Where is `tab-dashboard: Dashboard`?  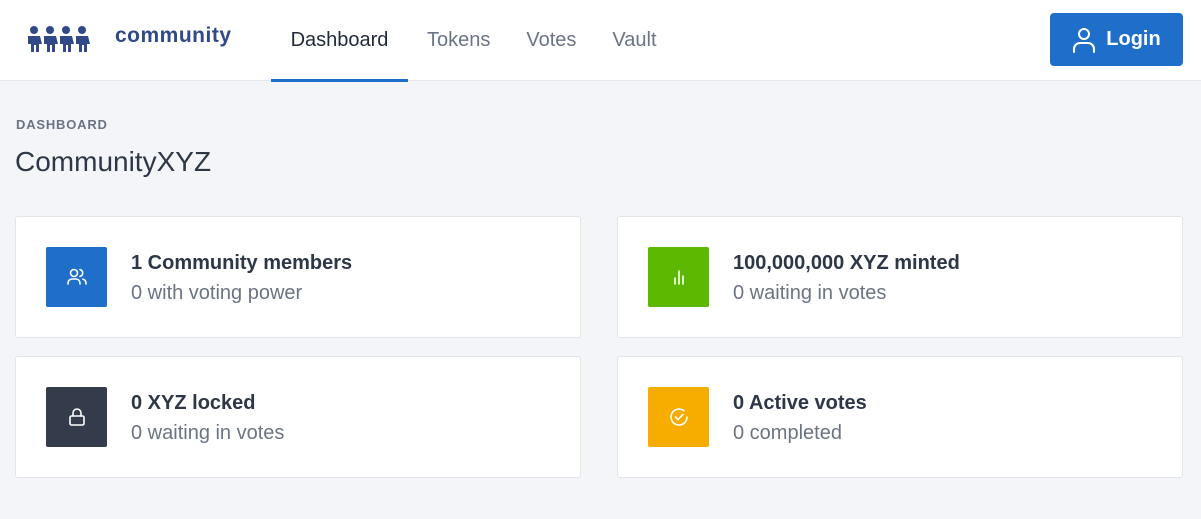
tab-dashboard: Dashboard is located at coordinates (339, 41).